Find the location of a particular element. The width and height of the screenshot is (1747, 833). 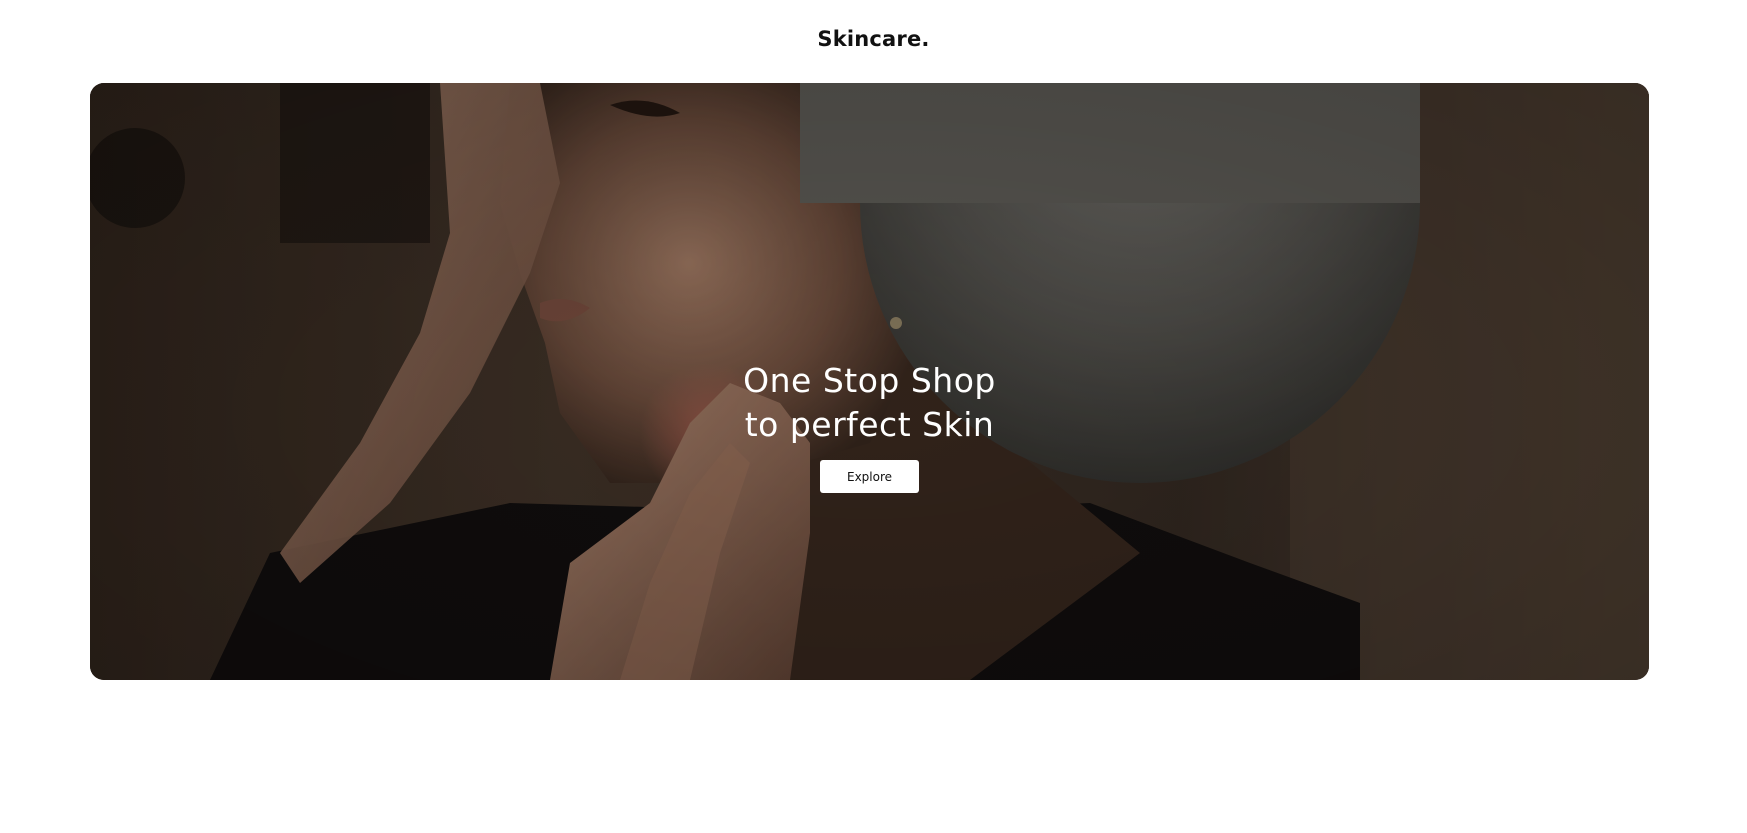

hero-headline: One Stop Shop to perfect Skin is located at coordinates (869, 403).